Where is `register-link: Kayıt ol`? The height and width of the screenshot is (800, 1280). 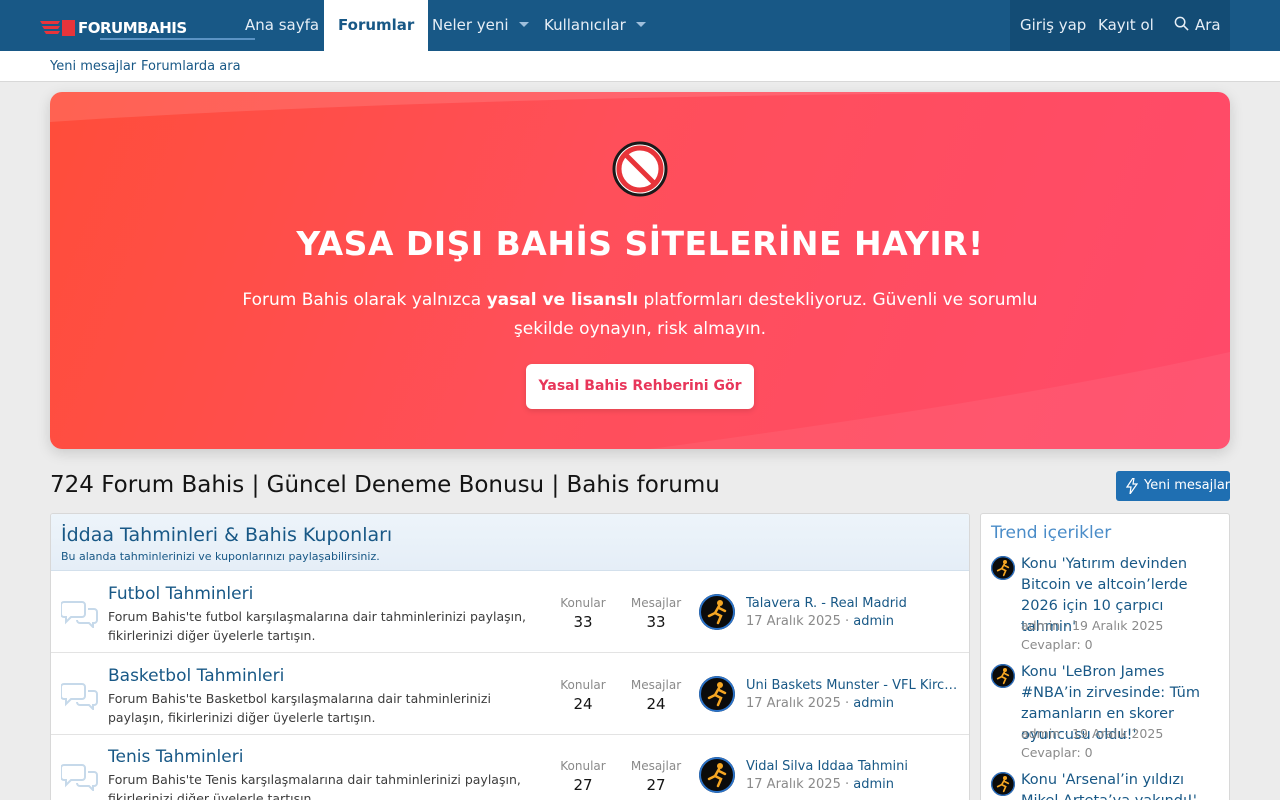 register-link: Kayıt ol is located at coordinates (1126, 25).